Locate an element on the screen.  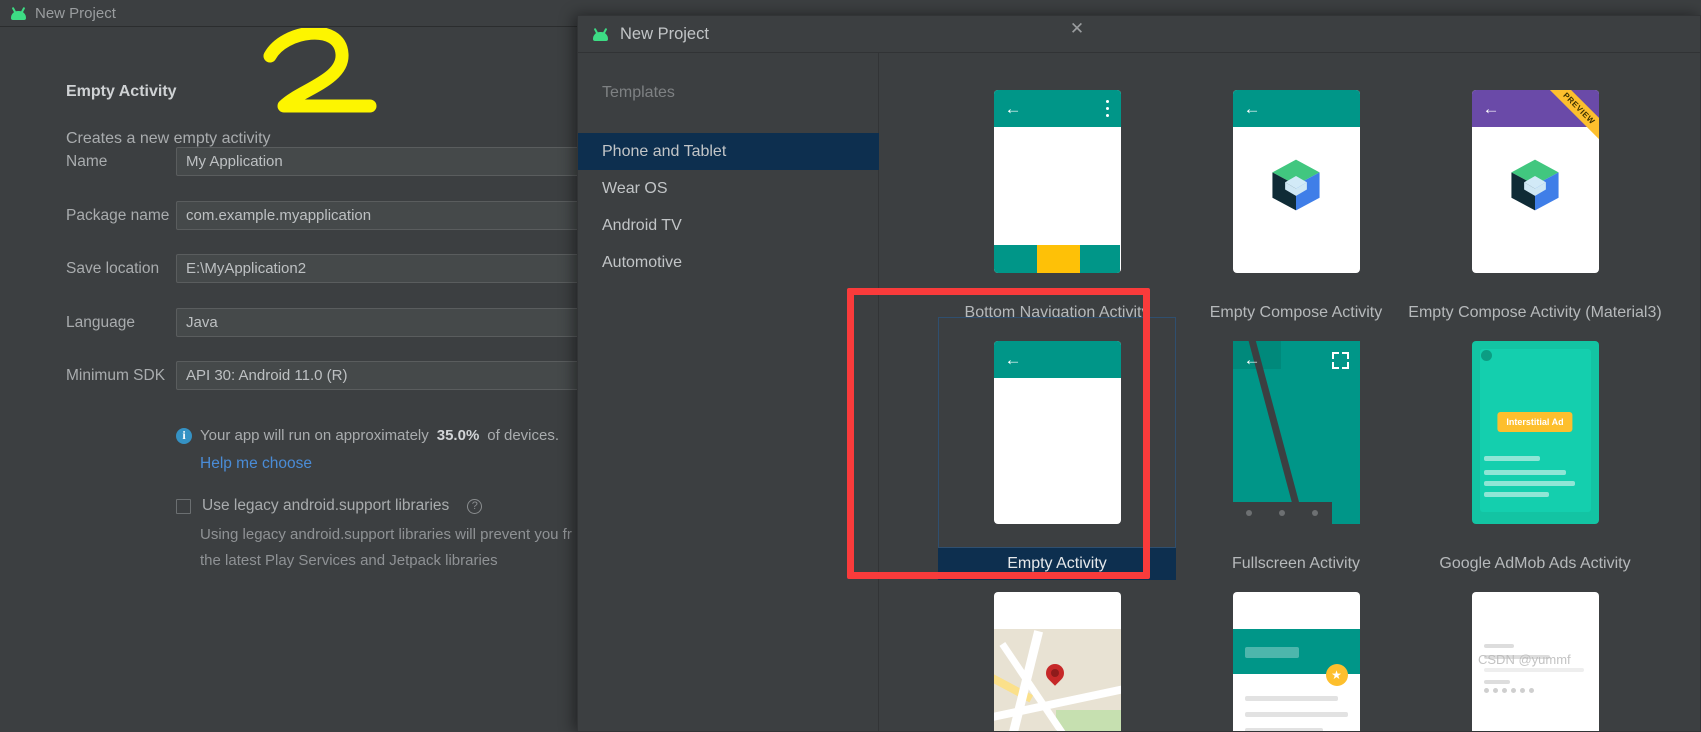
question-mark-icon: ? is located at coordinates (475, 506).